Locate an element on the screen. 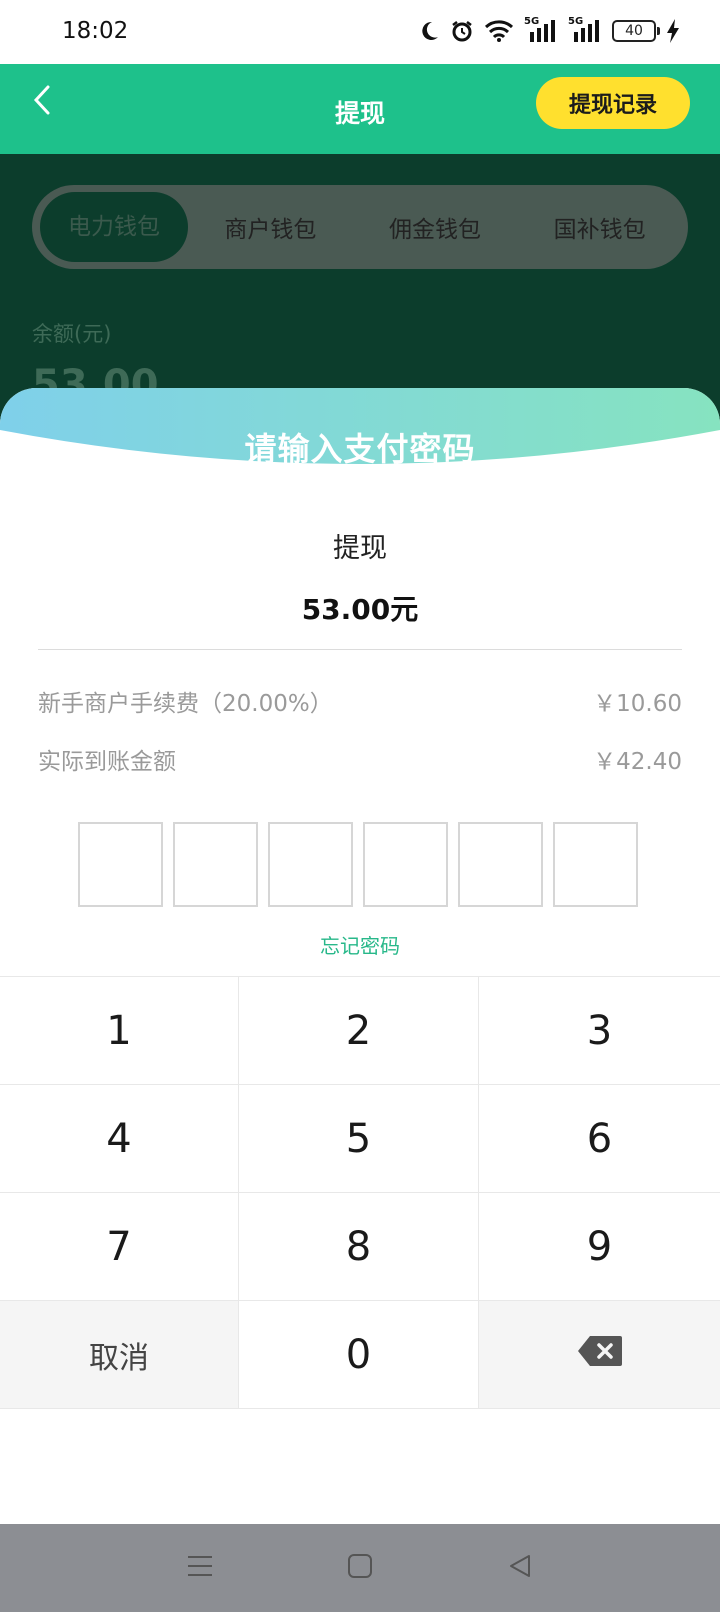  divider is located at coordinates (360, 649).